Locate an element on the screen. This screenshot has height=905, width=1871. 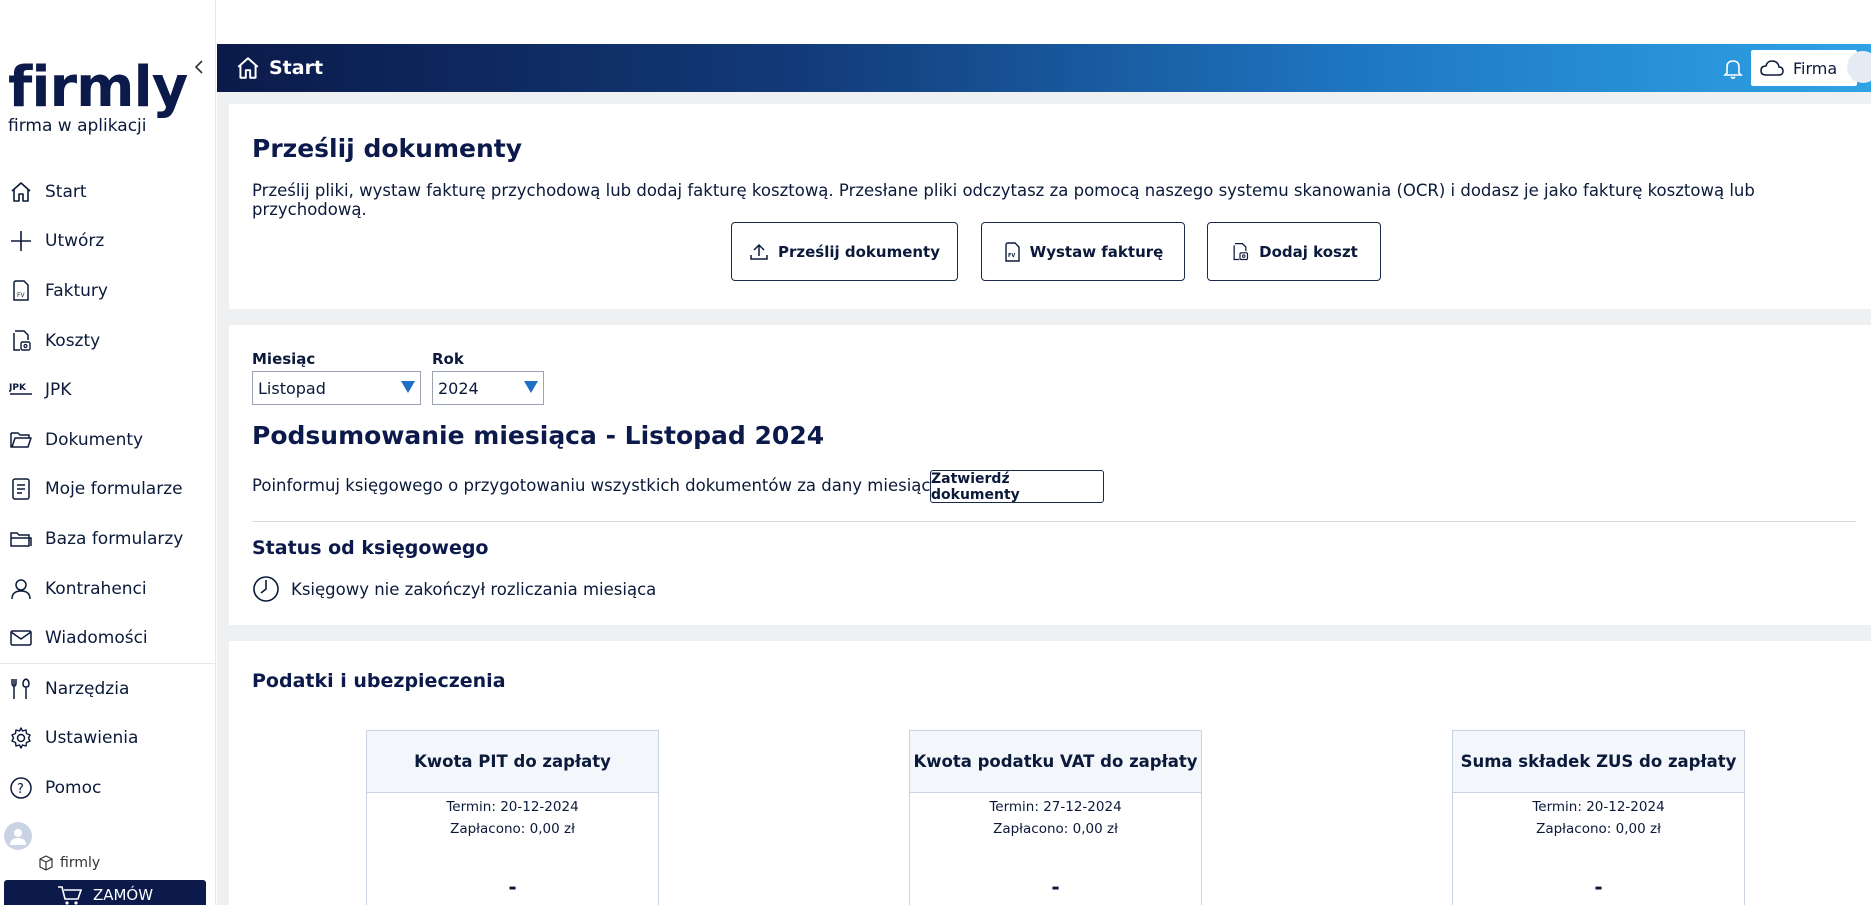
vat-paid: Zapłacono: 0,00 zł is located at coordinates (1055, 829).